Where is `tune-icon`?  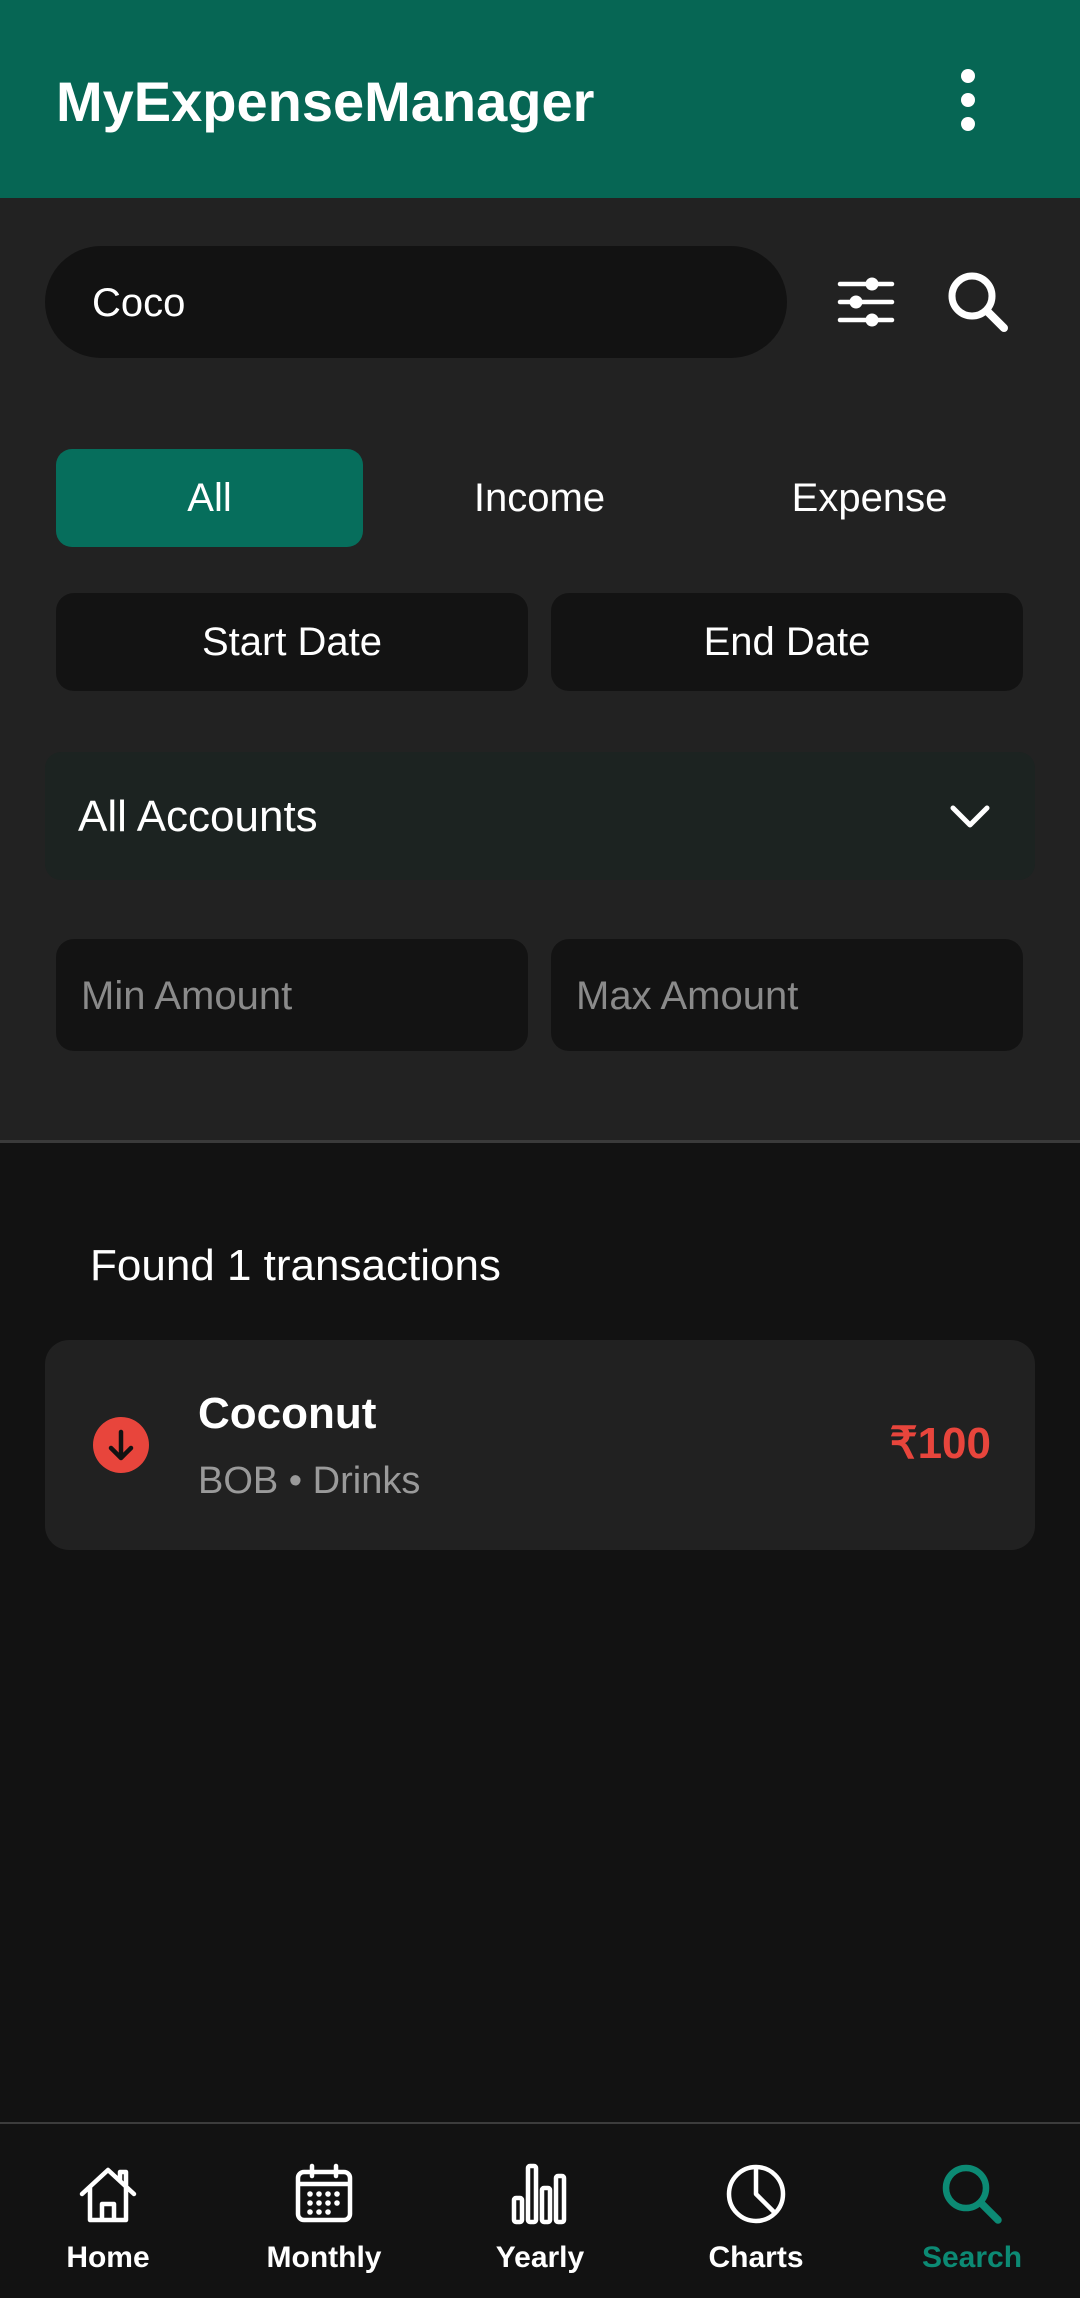
tune-icon is located at coordinates (866, 302).